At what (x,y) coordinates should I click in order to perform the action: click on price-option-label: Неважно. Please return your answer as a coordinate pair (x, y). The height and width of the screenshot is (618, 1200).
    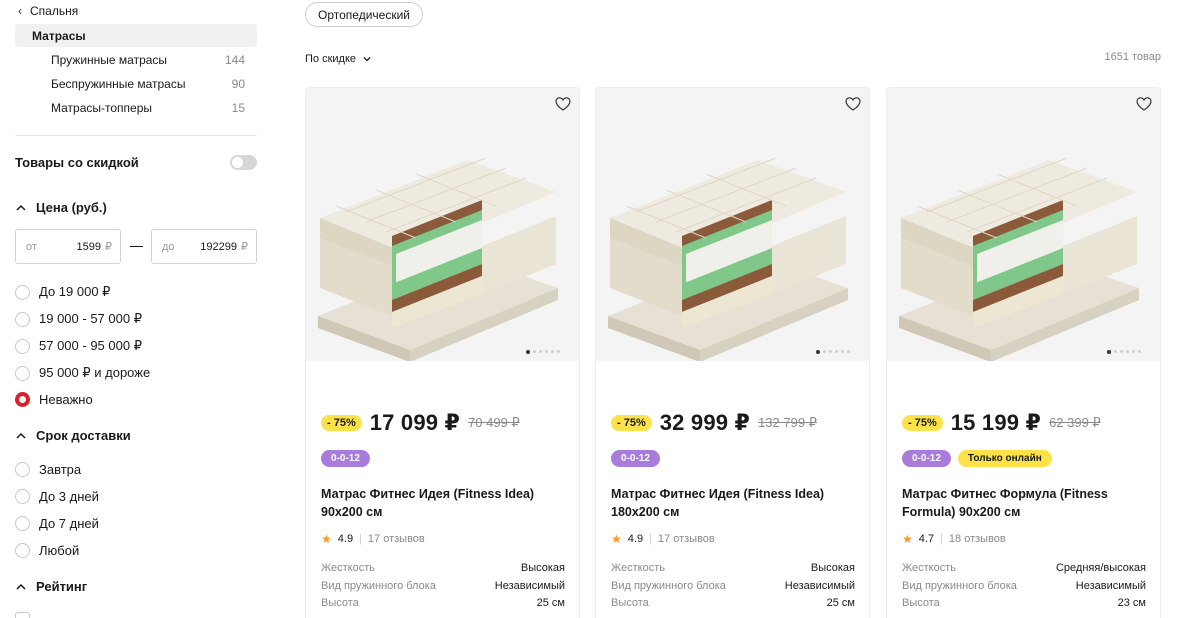
    Looking at the image, I should click on (66, 399).